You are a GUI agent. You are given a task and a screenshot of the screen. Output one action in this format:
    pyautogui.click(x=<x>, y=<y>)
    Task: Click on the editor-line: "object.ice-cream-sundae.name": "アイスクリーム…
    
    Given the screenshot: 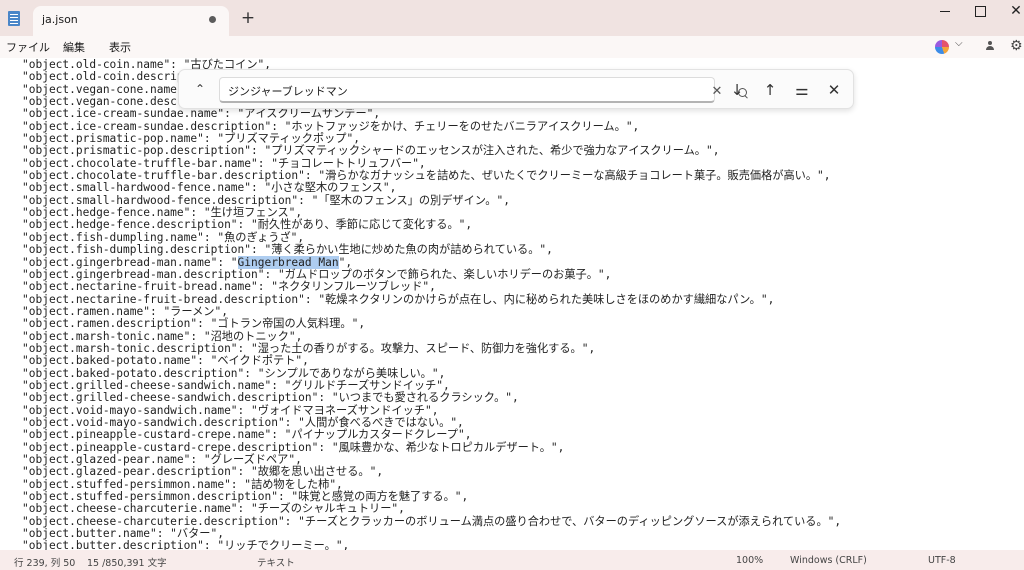 What is the action you would take?
    pyautogui.click(x=201, y=114)
    